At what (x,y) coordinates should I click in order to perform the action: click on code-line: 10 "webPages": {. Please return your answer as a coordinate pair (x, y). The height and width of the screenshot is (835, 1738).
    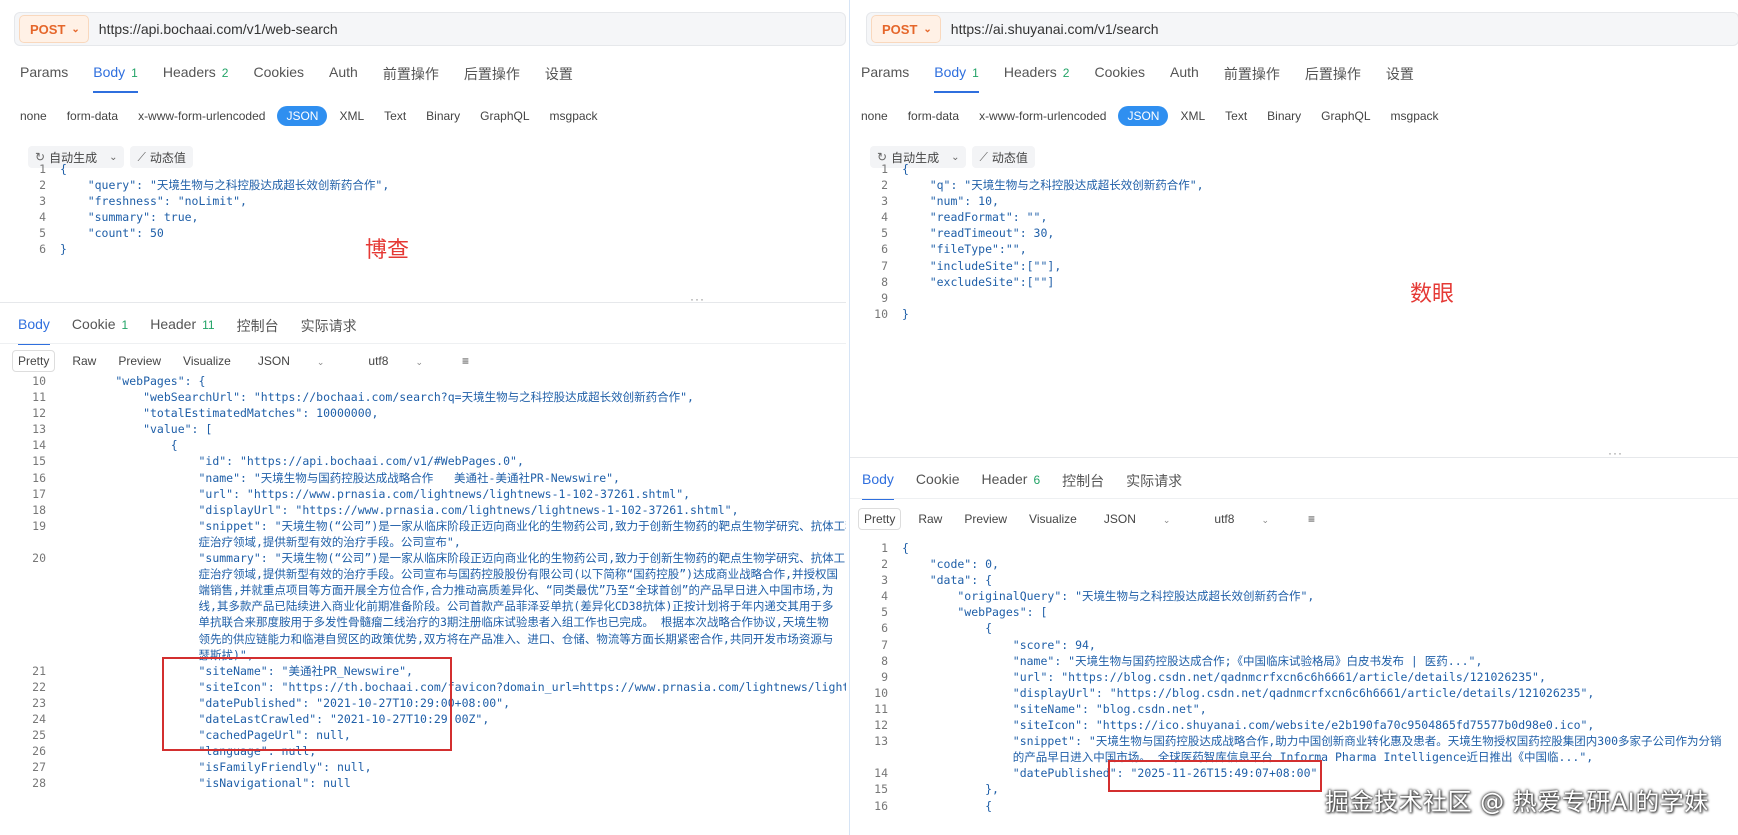
    Looking at the image, I should click on (432, 381).